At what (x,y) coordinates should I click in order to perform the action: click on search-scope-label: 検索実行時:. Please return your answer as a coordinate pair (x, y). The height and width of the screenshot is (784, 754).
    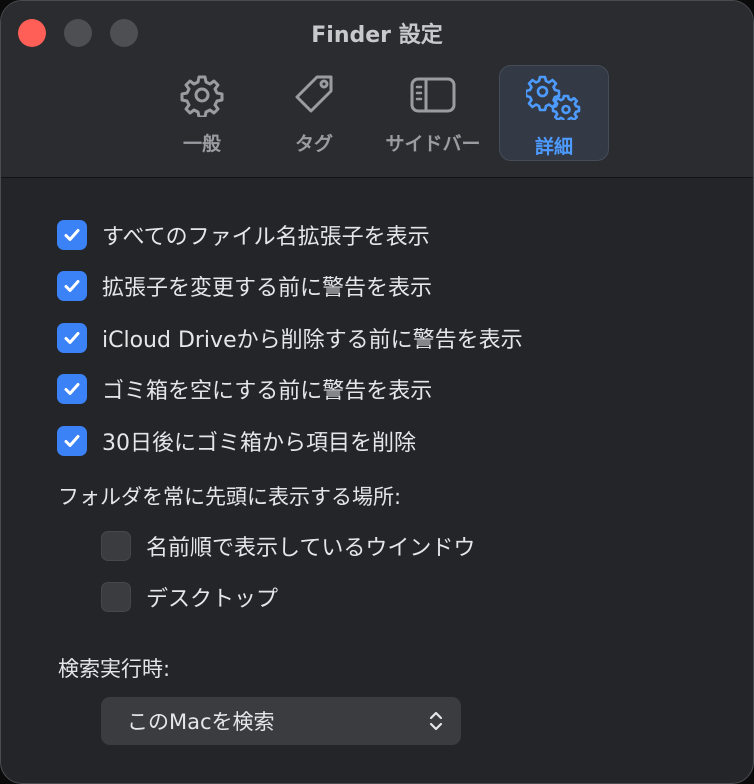
    Looking at the image, I should click on (114, 669).